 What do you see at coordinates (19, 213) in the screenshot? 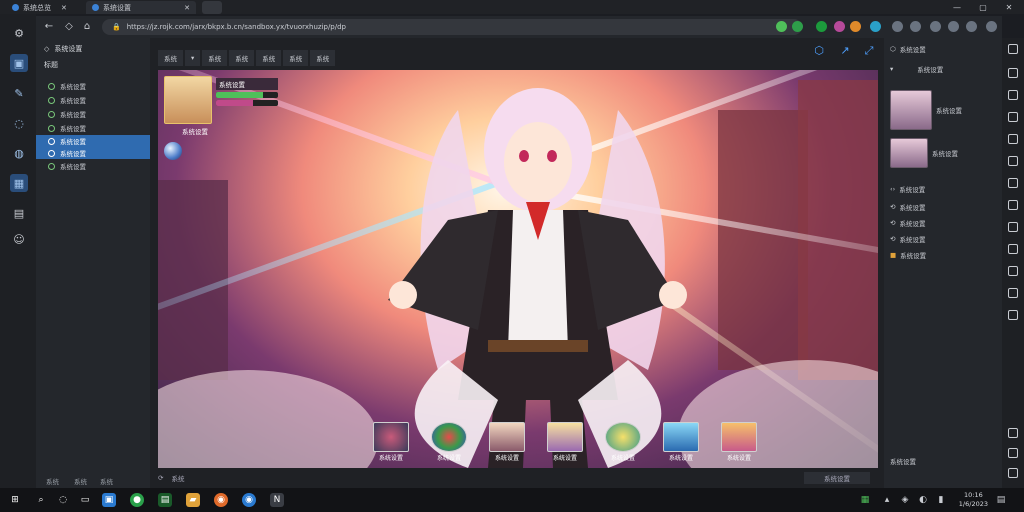
I see `doc-icon: ▤` at bounding box center [19, 213].